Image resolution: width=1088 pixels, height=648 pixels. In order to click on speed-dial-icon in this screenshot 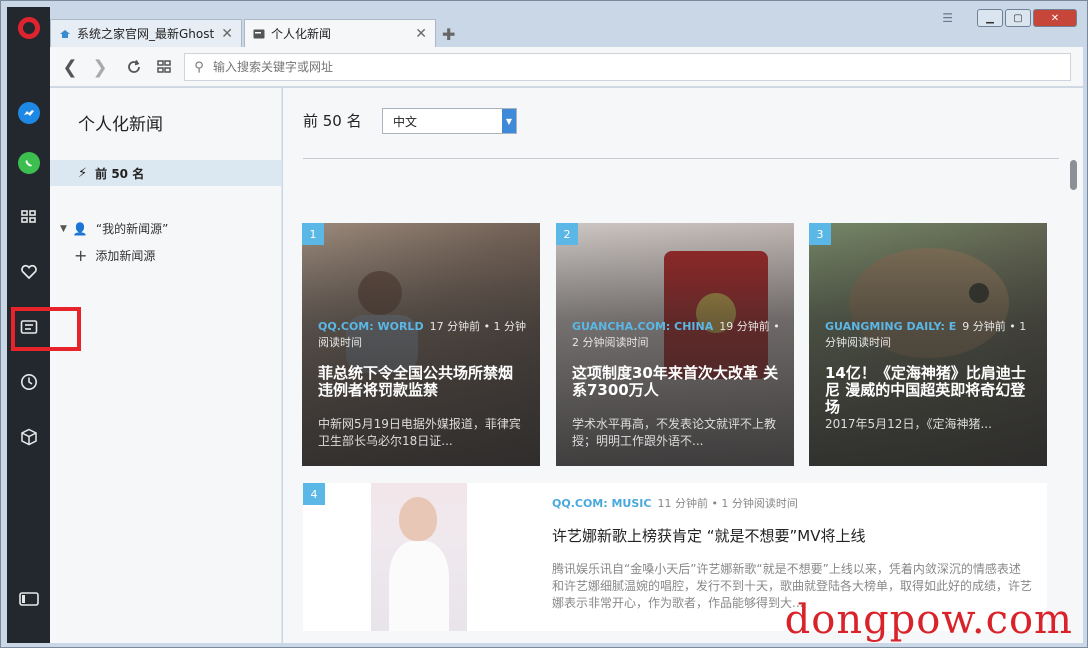, I will do `click(164, 67)`.